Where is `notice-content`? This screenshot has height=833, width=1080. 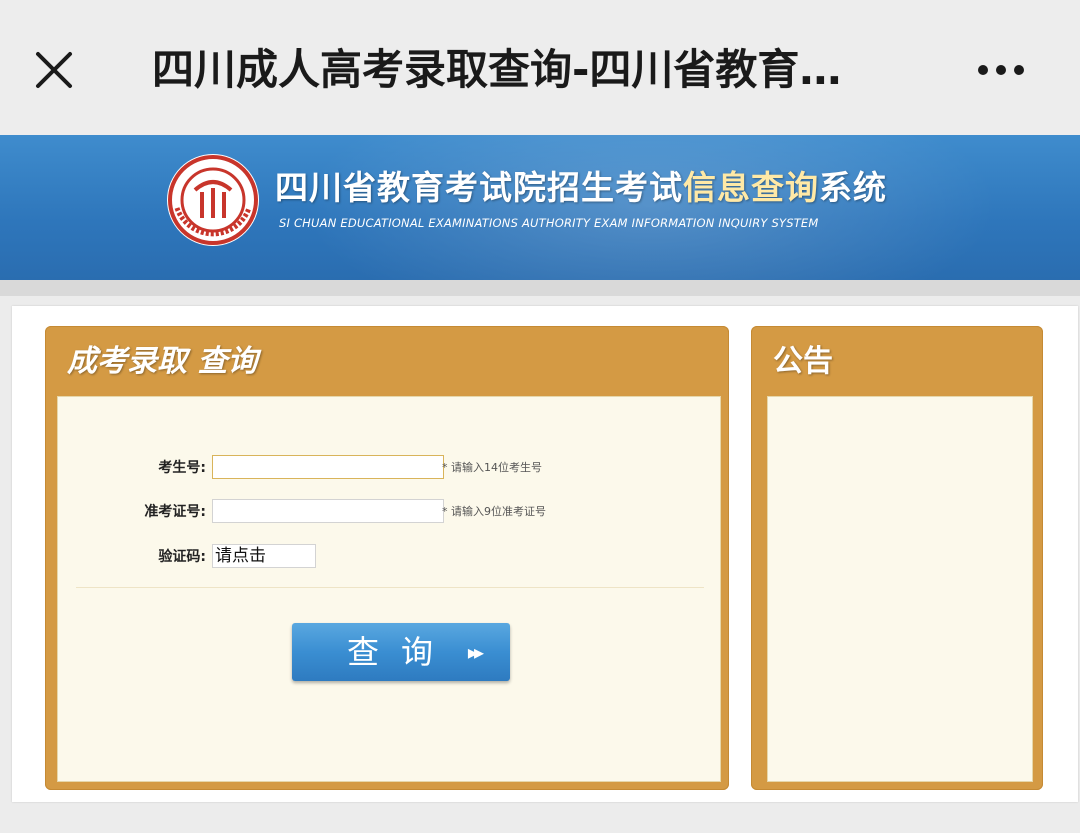
notice-content is located at coordinates (900, 589).